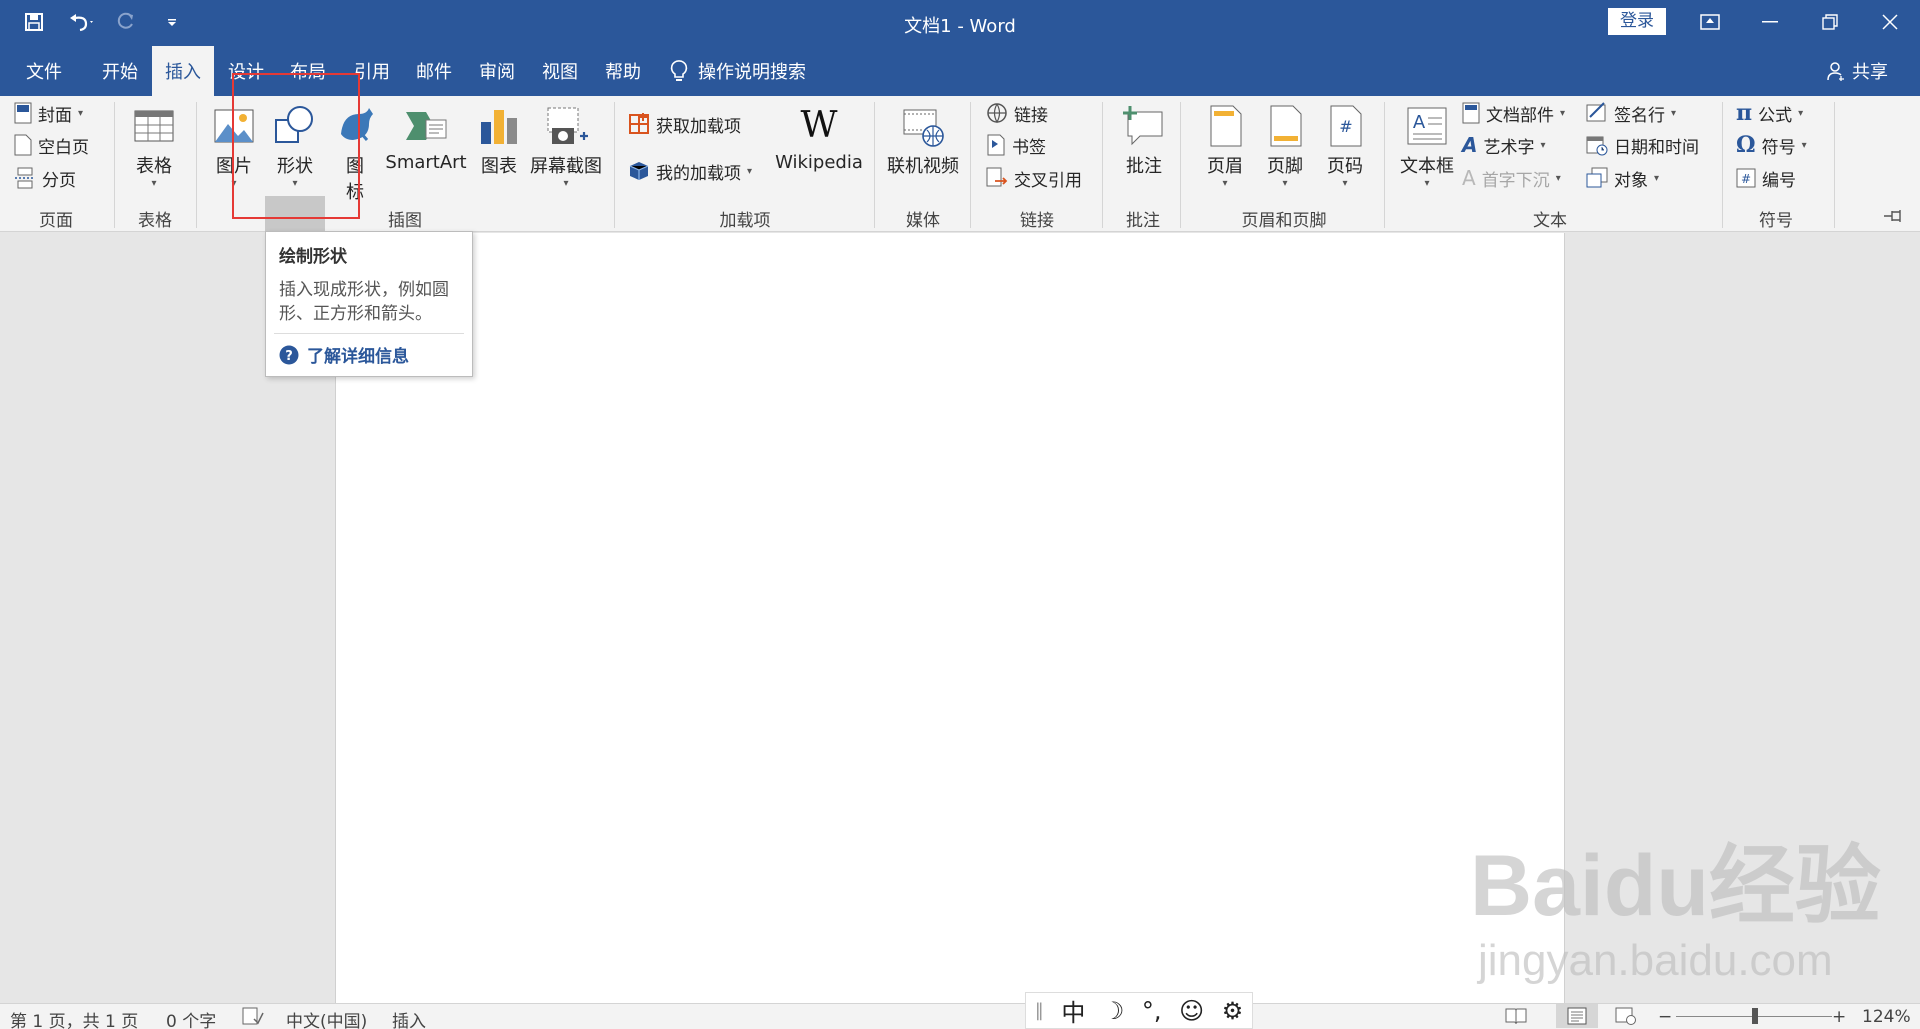  I want to click on pi-icon: π, so click(1744, 113).